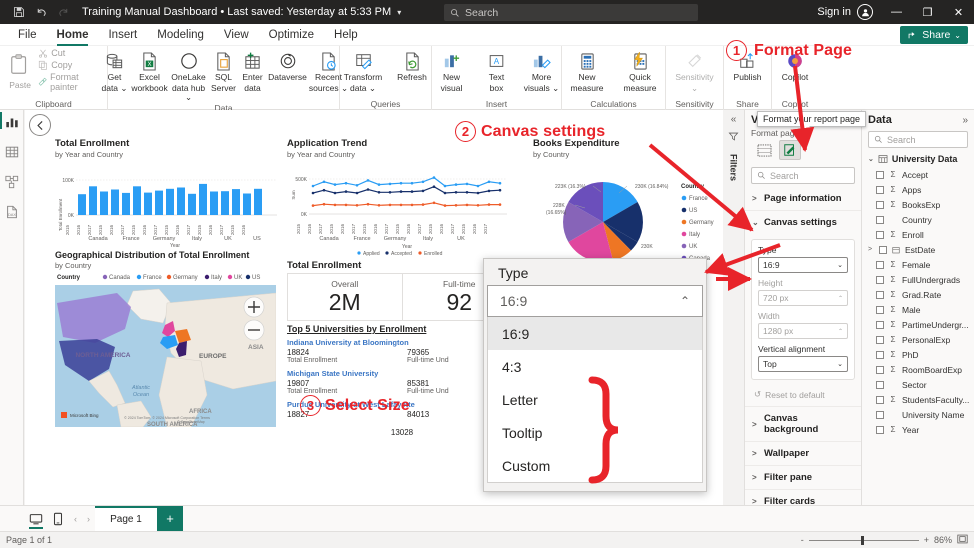 This screenshot has width=974, height=548. I want to click on dataverse-button: Dataverse, so click(288, 65).